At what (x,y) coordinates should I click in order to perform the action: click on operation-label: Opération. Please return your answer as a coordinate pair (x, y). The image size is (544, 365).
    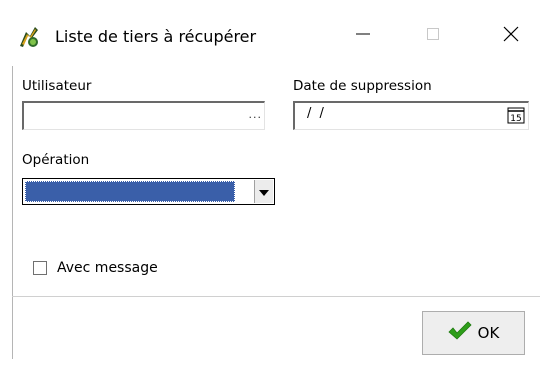
    Looking at the image, I should click on (56, 160).